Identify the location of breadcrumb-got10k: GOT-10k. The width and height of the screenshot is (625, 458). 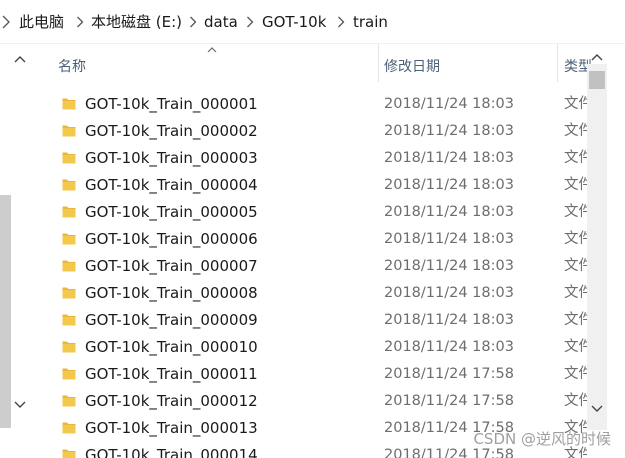
(294, 22).